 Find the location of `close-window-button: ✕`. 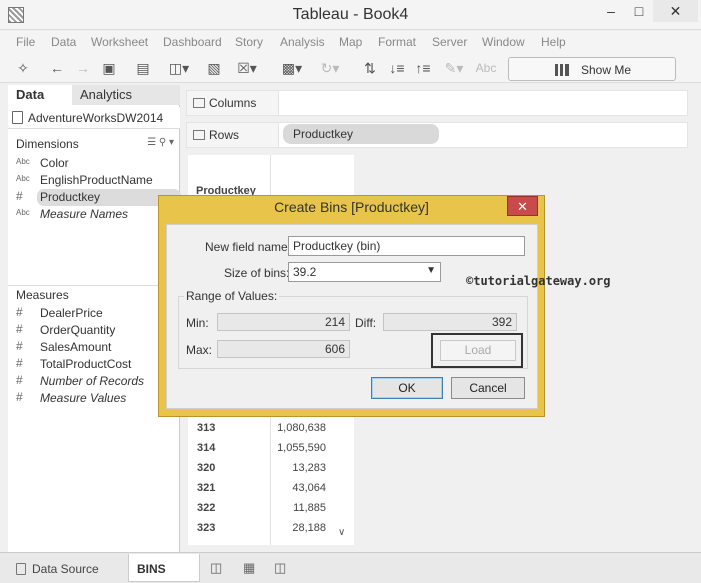

close-window-button: ✕ is located at coordinates (675, 11).